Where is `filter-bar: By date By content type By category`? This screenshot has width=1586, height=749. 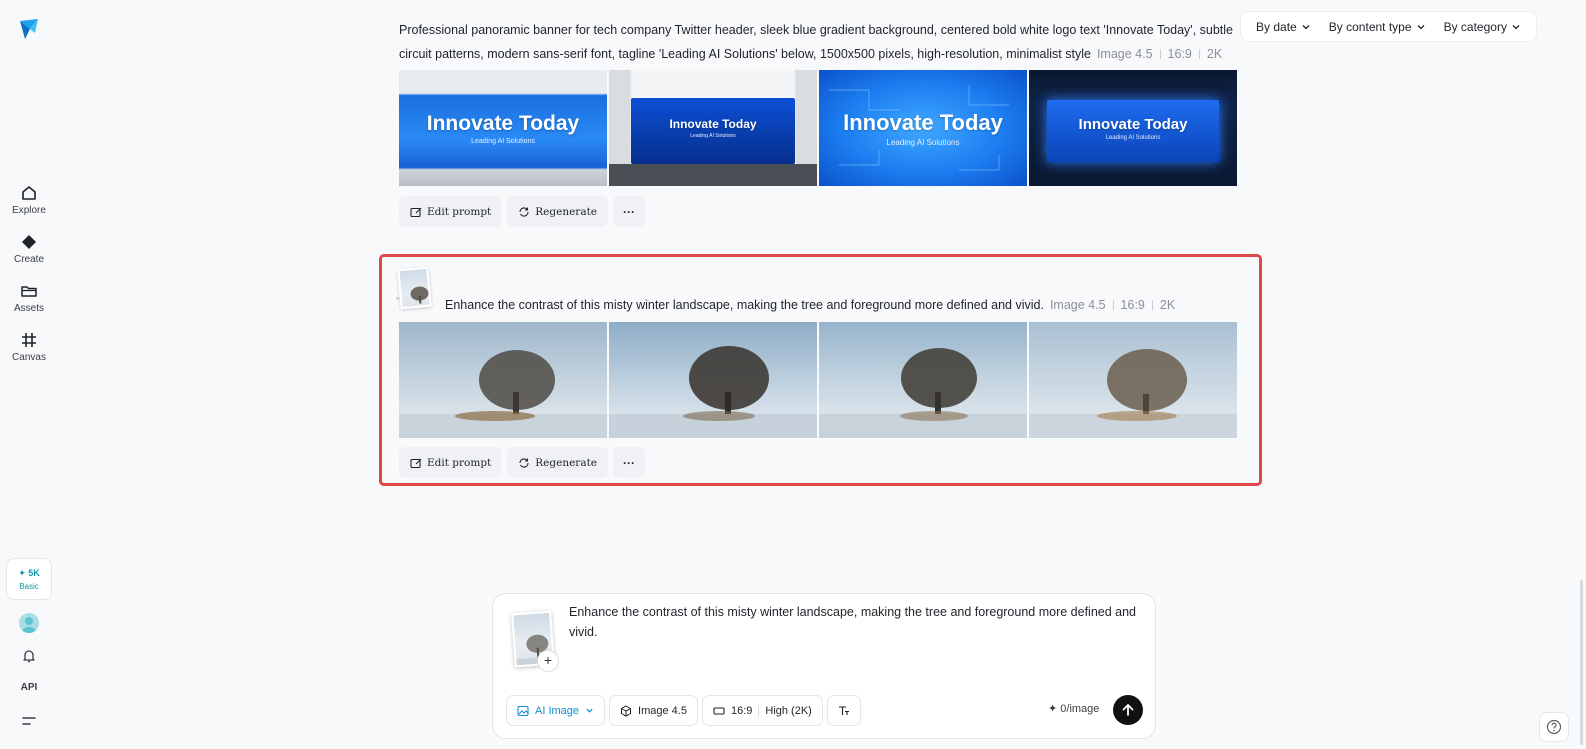 filter-bar: By date By content type By category is located at coordinates (1388, 26).